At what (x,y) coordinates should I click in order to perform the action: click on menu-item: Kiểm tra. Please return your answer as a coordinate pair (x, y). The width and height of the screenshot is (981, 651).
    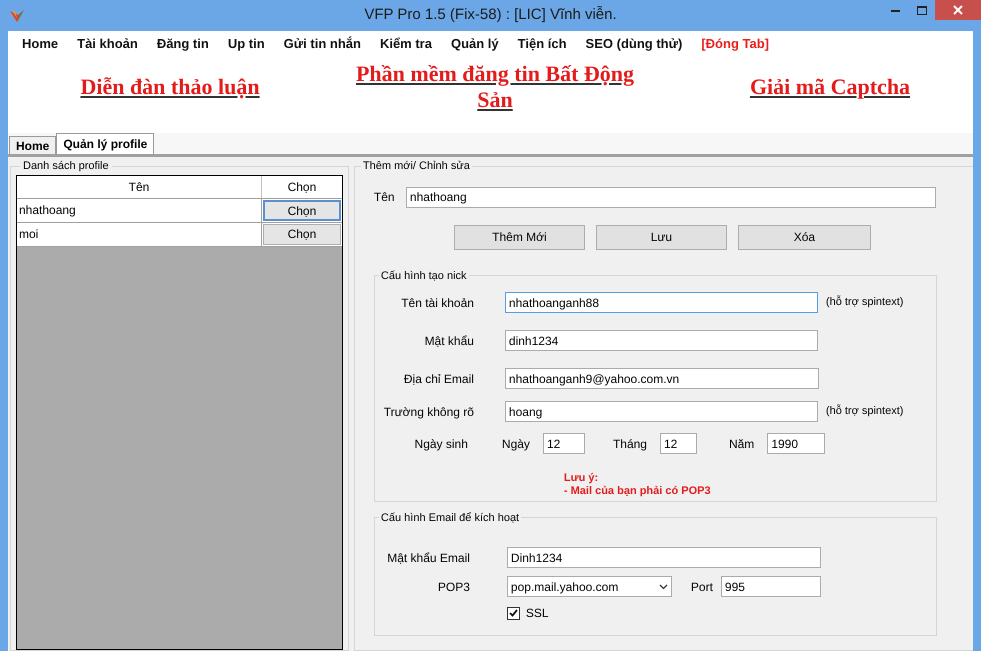
    Looking at the image, I should click on (406, 44).